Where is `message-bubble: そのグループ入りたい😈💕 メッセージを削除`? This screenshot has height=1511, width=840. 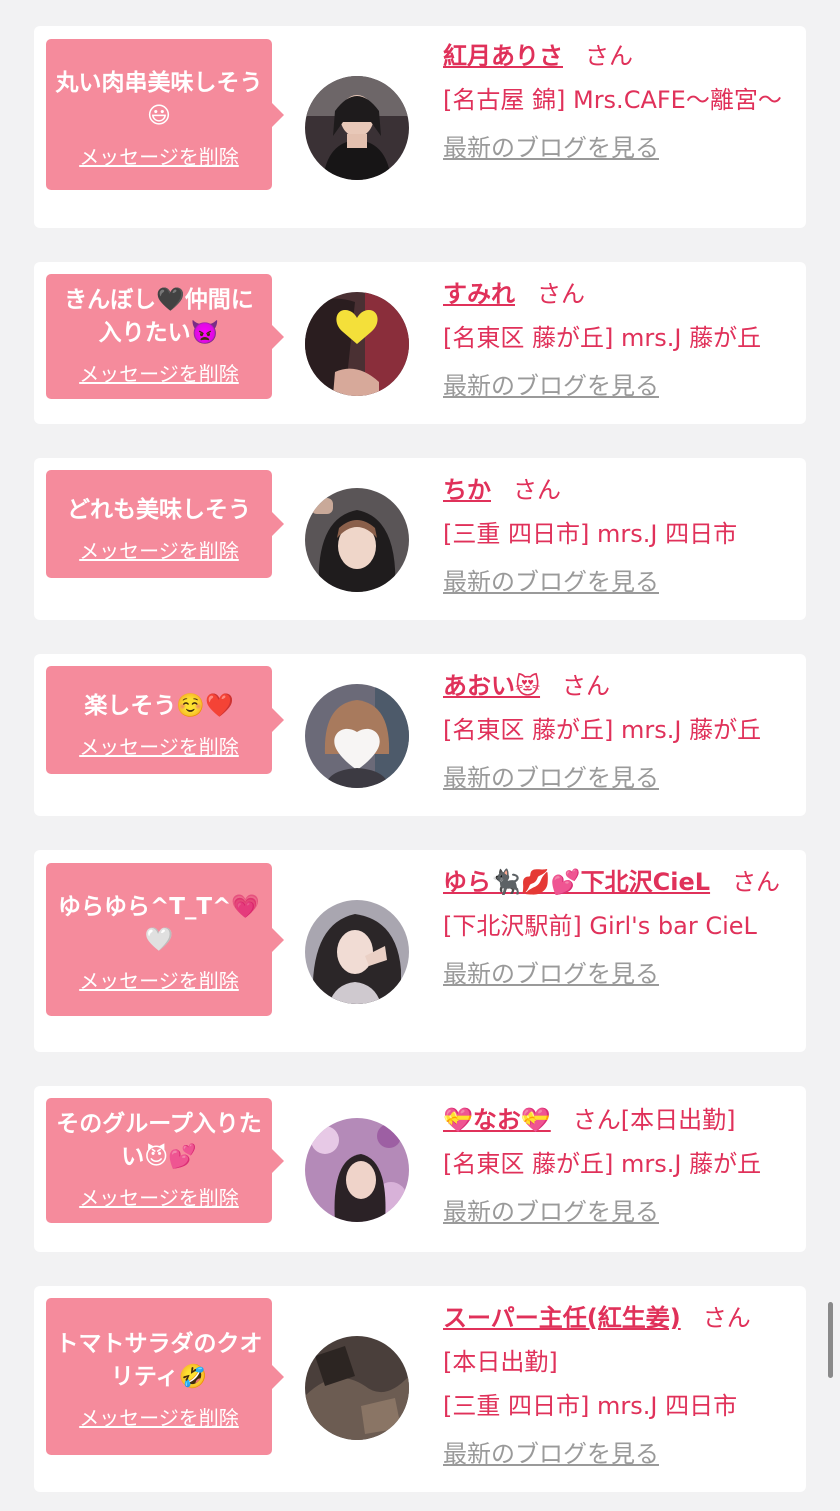
message-bubble: そのグループ入りたい😈💕 メッセージを削除 is located at coordinates (165, 1160).